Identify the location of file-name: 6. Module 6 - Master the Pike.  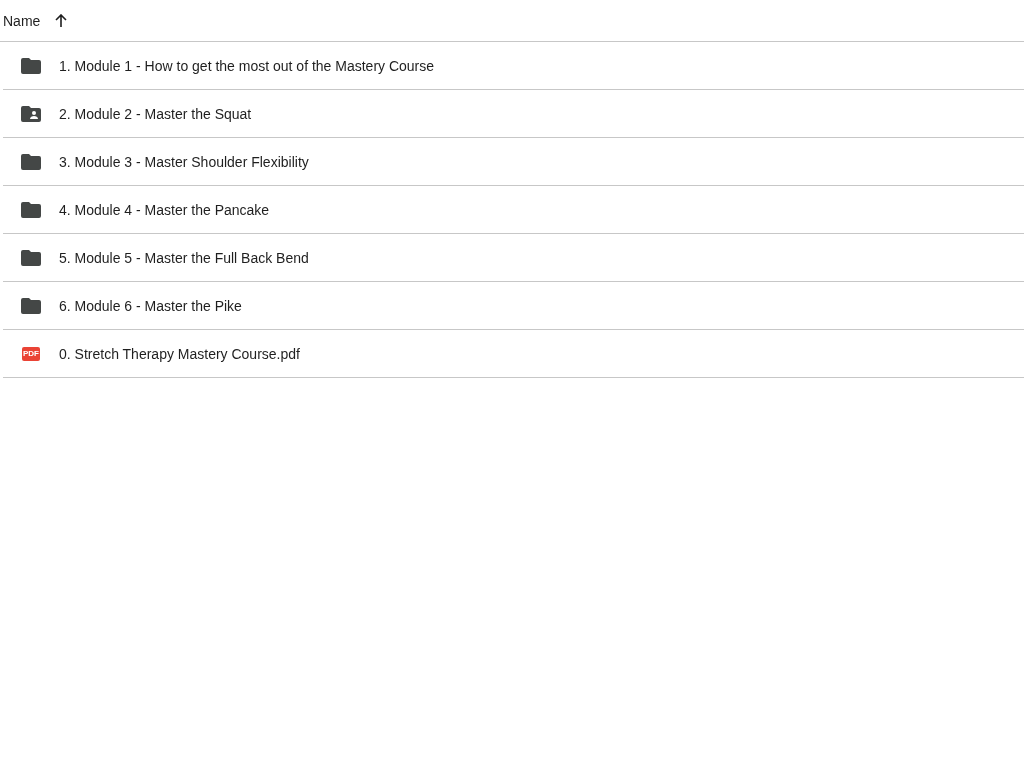
(150, 305).